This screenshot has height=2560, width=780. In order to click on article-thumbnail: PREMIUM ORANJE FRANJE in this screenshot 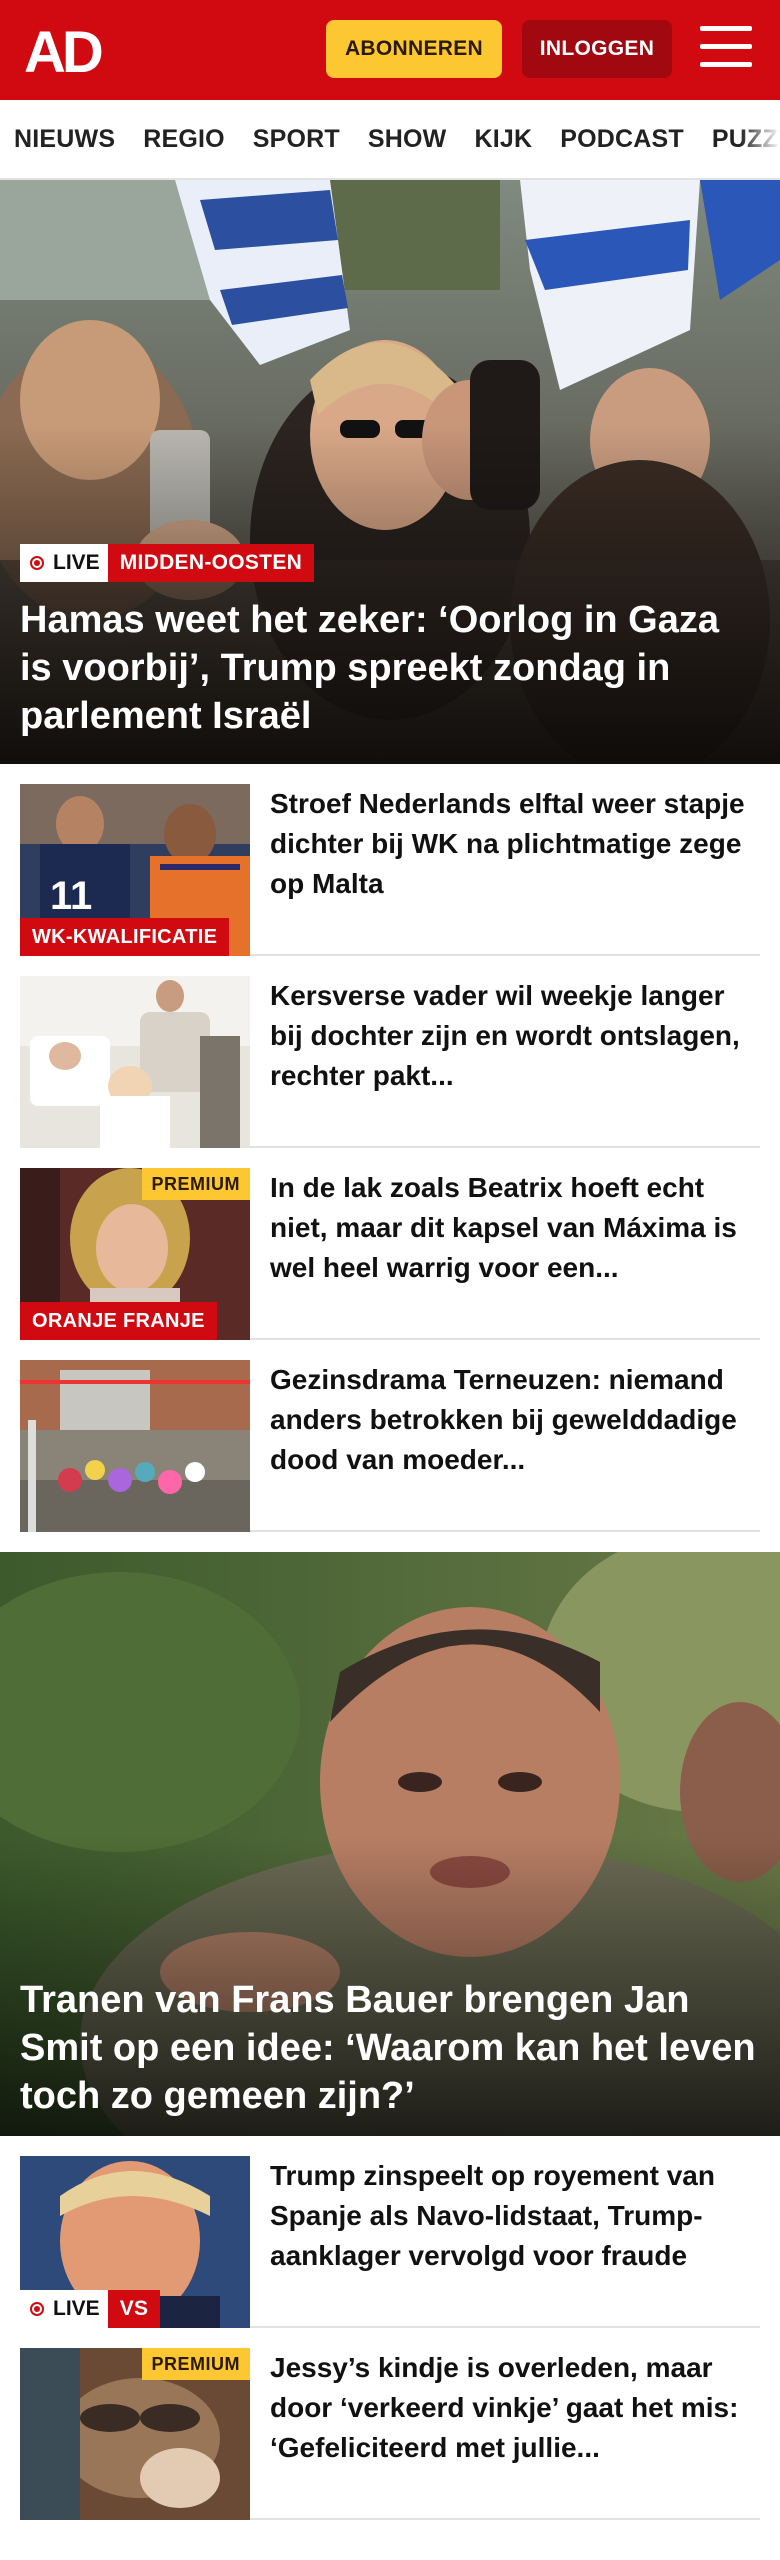, I will do `click(135, 1254)`.